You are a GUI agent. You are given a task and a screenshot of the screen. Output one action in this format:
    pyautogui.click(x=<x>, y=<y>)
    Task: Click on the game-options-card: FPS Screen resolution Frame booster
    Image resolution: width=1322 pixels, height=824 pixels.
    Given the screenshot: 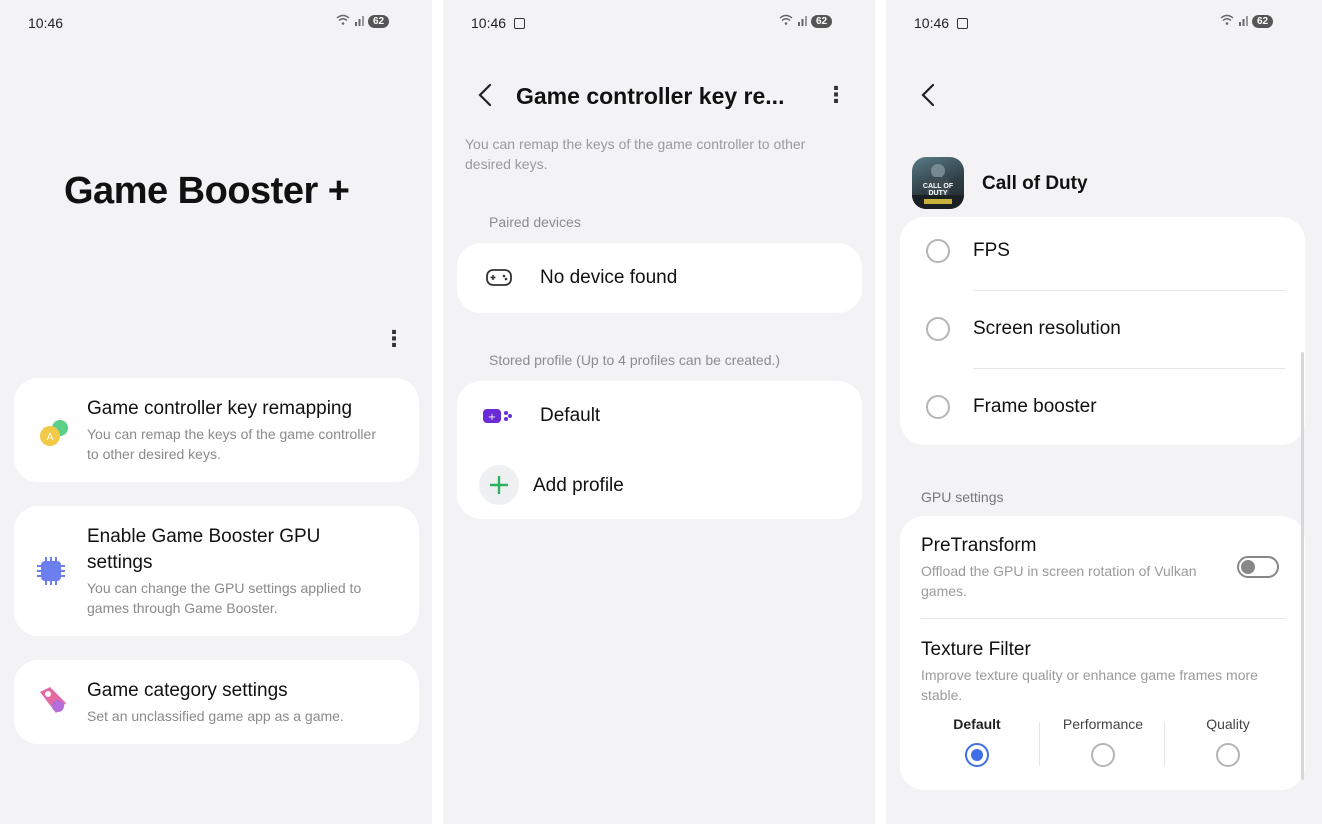 What is the action you would take?
    pyautogui.click(x=1102, y=331)
    